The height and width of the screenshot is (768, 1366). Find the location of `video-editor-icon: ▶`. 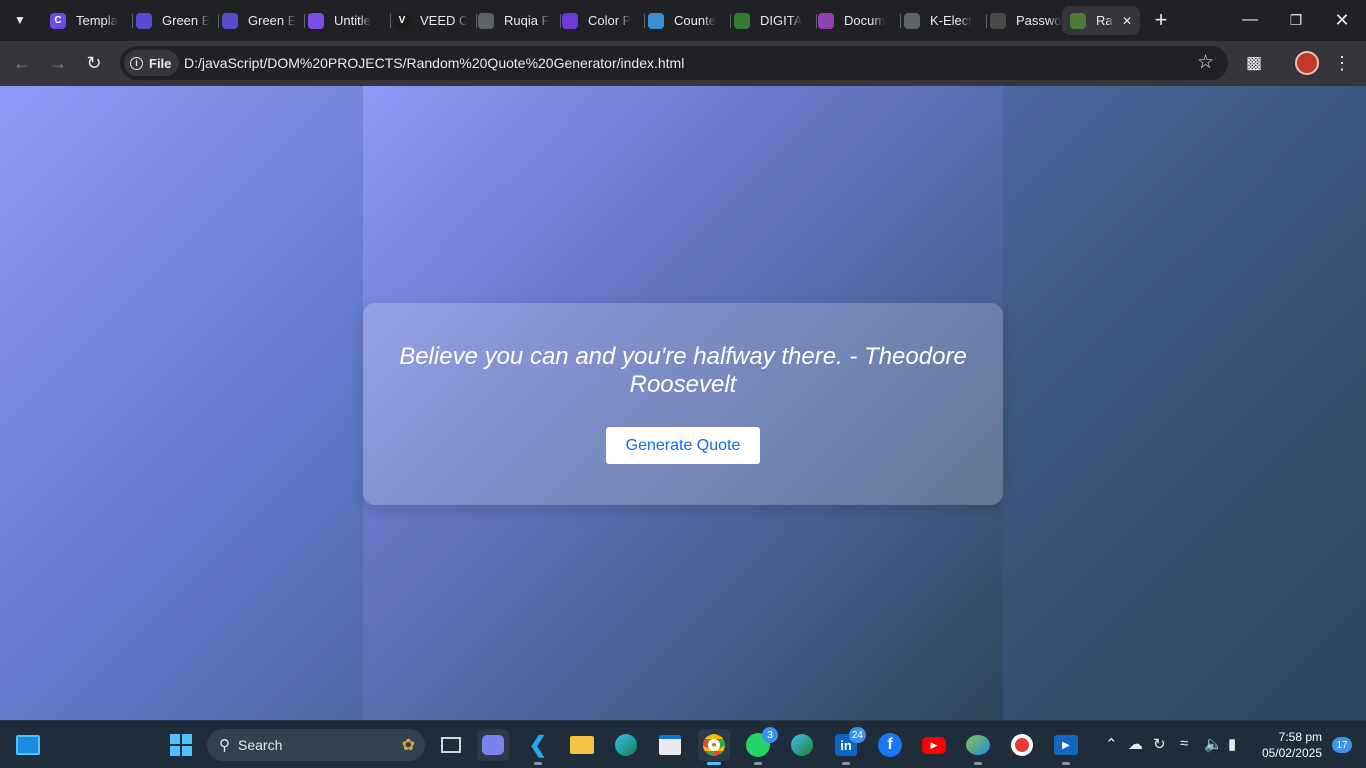

video-editor-icon: ▶ is located at coordinates (1066, 747).